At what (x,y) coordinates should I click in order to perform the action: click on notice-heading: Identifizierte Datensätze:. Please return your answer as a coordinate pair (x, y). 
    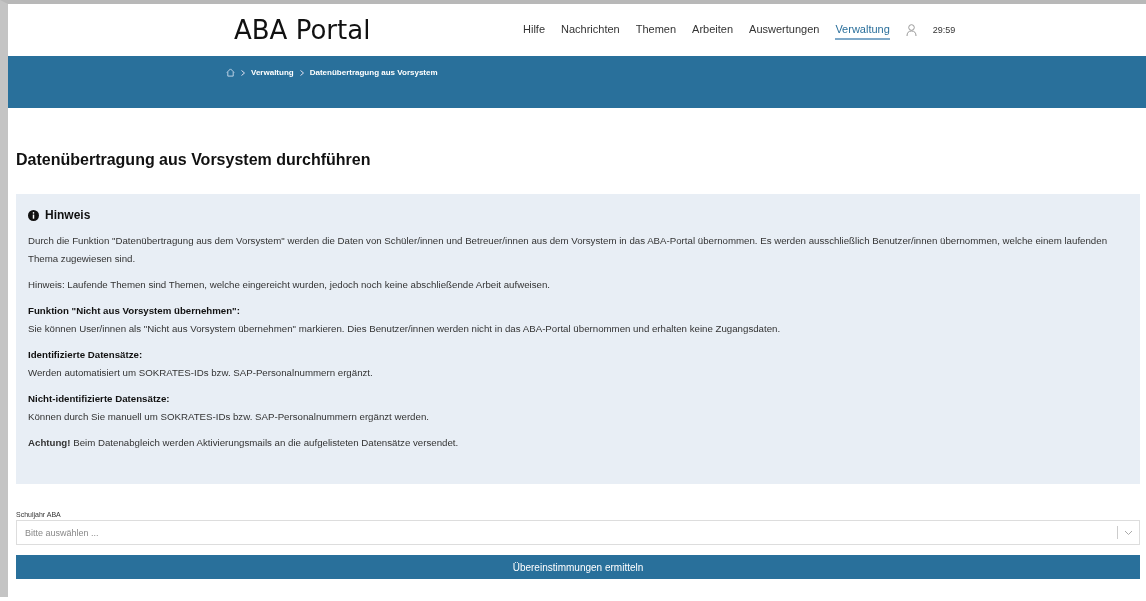
    Looking at the image, I should click on (86, 355).